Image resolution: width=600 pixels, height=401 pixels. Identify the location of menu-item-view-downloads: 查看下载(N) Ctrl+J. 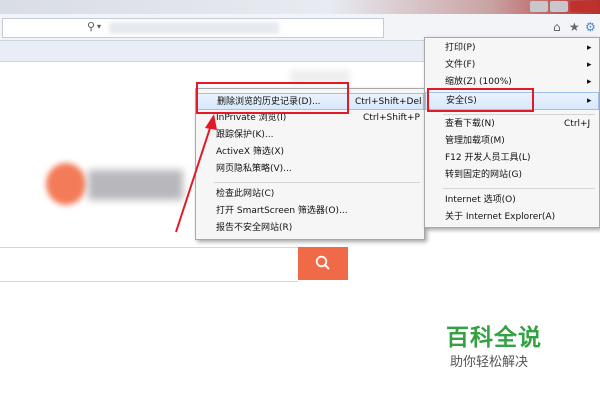
(512, 124).